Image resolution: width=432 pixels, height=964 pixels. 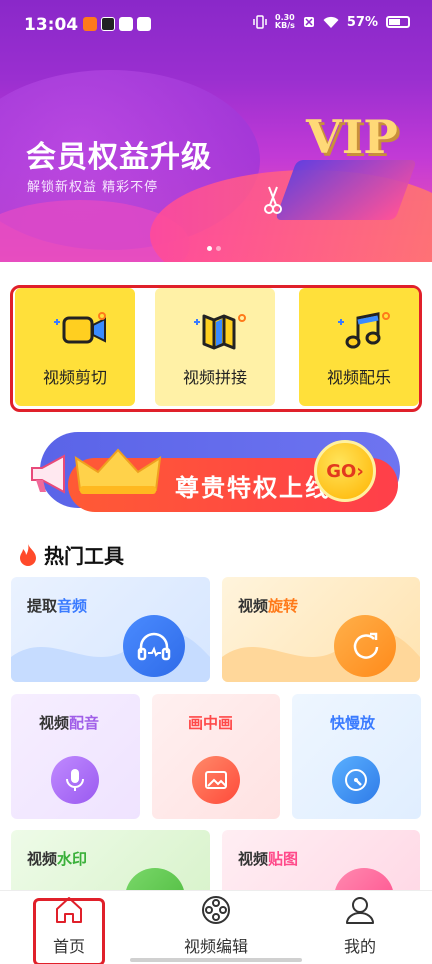 I want to click on banner-title: 会员权益升级, so click(x=119, y=157).